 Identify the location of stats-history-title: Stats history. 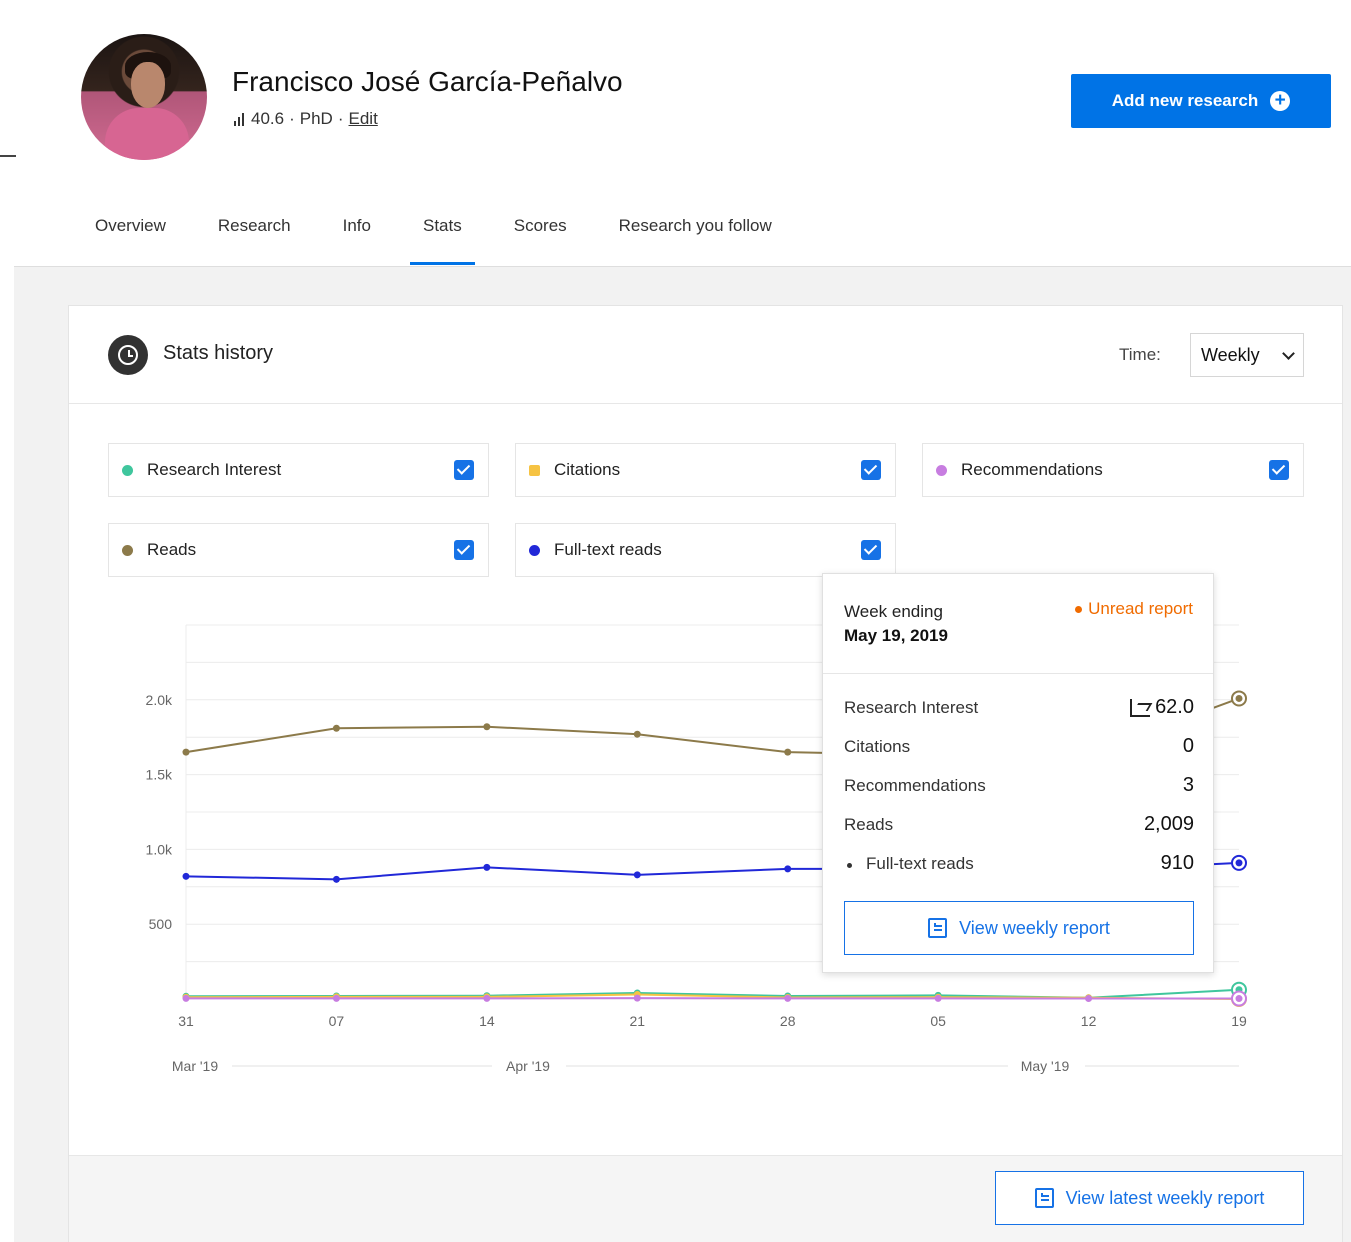
(218, 353).